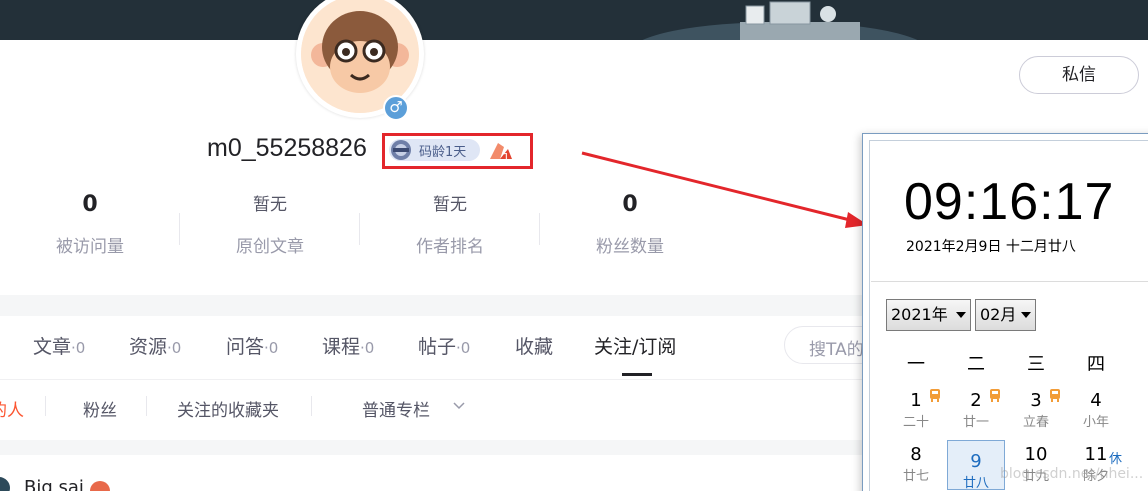 The image size is (1148, 491). I want to click on clock-time: 09:16:17, so click(1009, 202).